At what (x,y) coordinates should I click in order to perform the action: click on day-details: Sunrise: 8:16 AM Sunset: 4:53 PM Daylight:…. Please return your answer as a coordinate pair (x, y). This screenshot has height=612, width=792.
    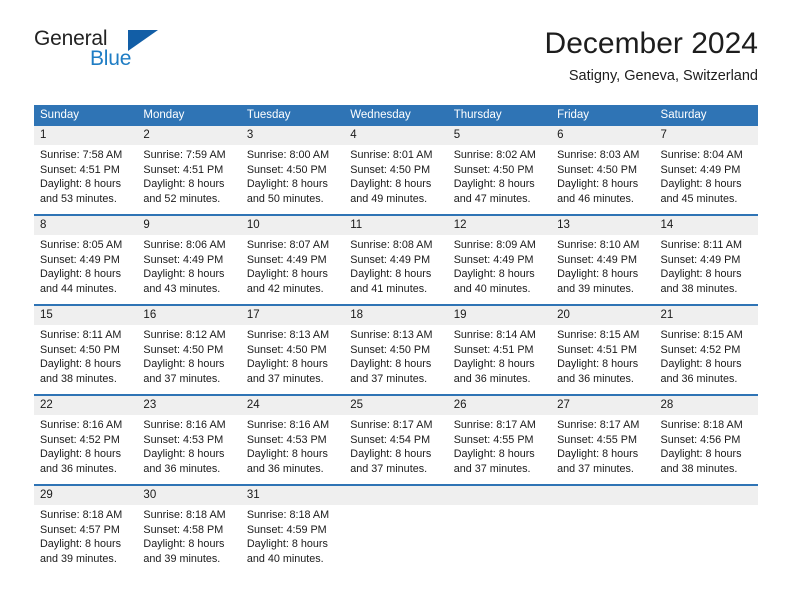
    Looking at the image, I should click on (188, 445).